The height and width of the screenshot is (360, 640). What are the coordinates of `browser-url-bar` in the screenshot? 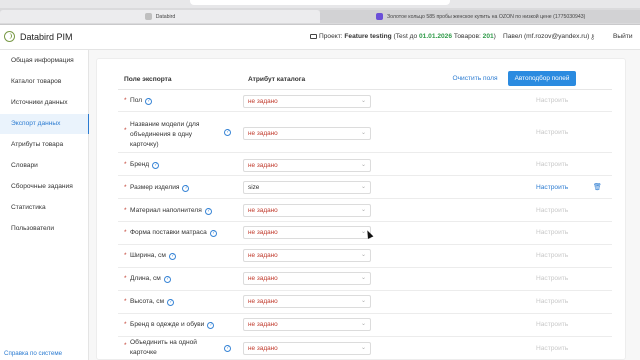 It's located at (320, 4).